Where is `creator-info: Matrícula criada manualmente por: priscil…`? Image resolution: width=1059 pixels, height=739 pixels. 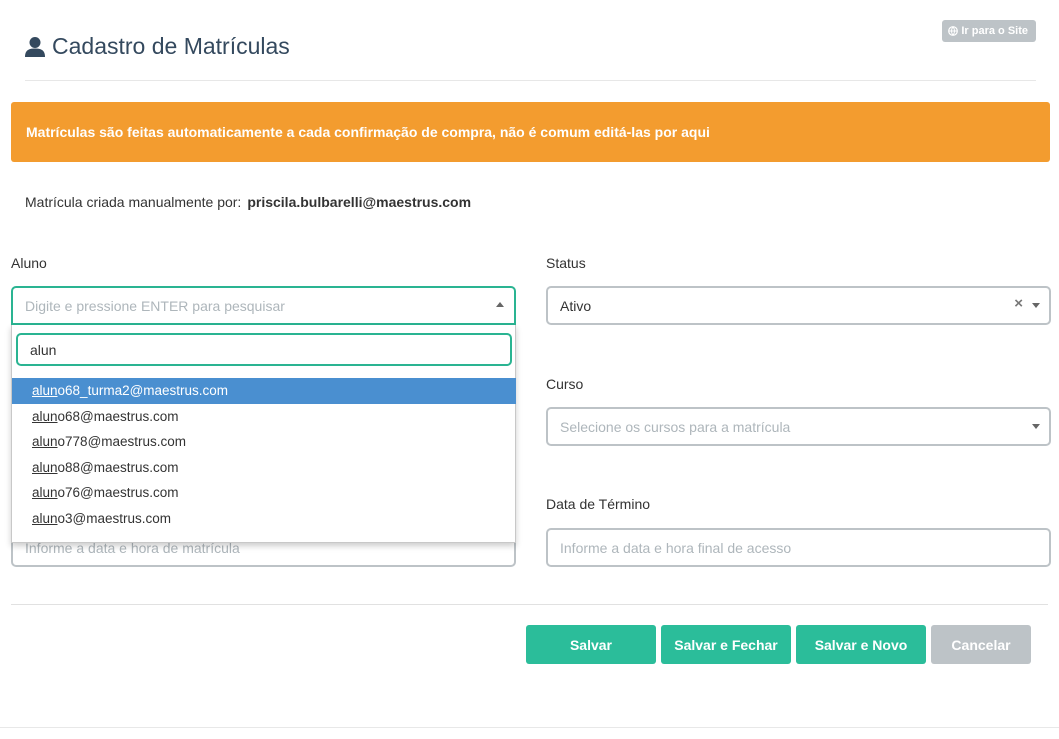
creator-info: Matrícula criada manualmente por: priscil… is located at coordinates (248, 202).